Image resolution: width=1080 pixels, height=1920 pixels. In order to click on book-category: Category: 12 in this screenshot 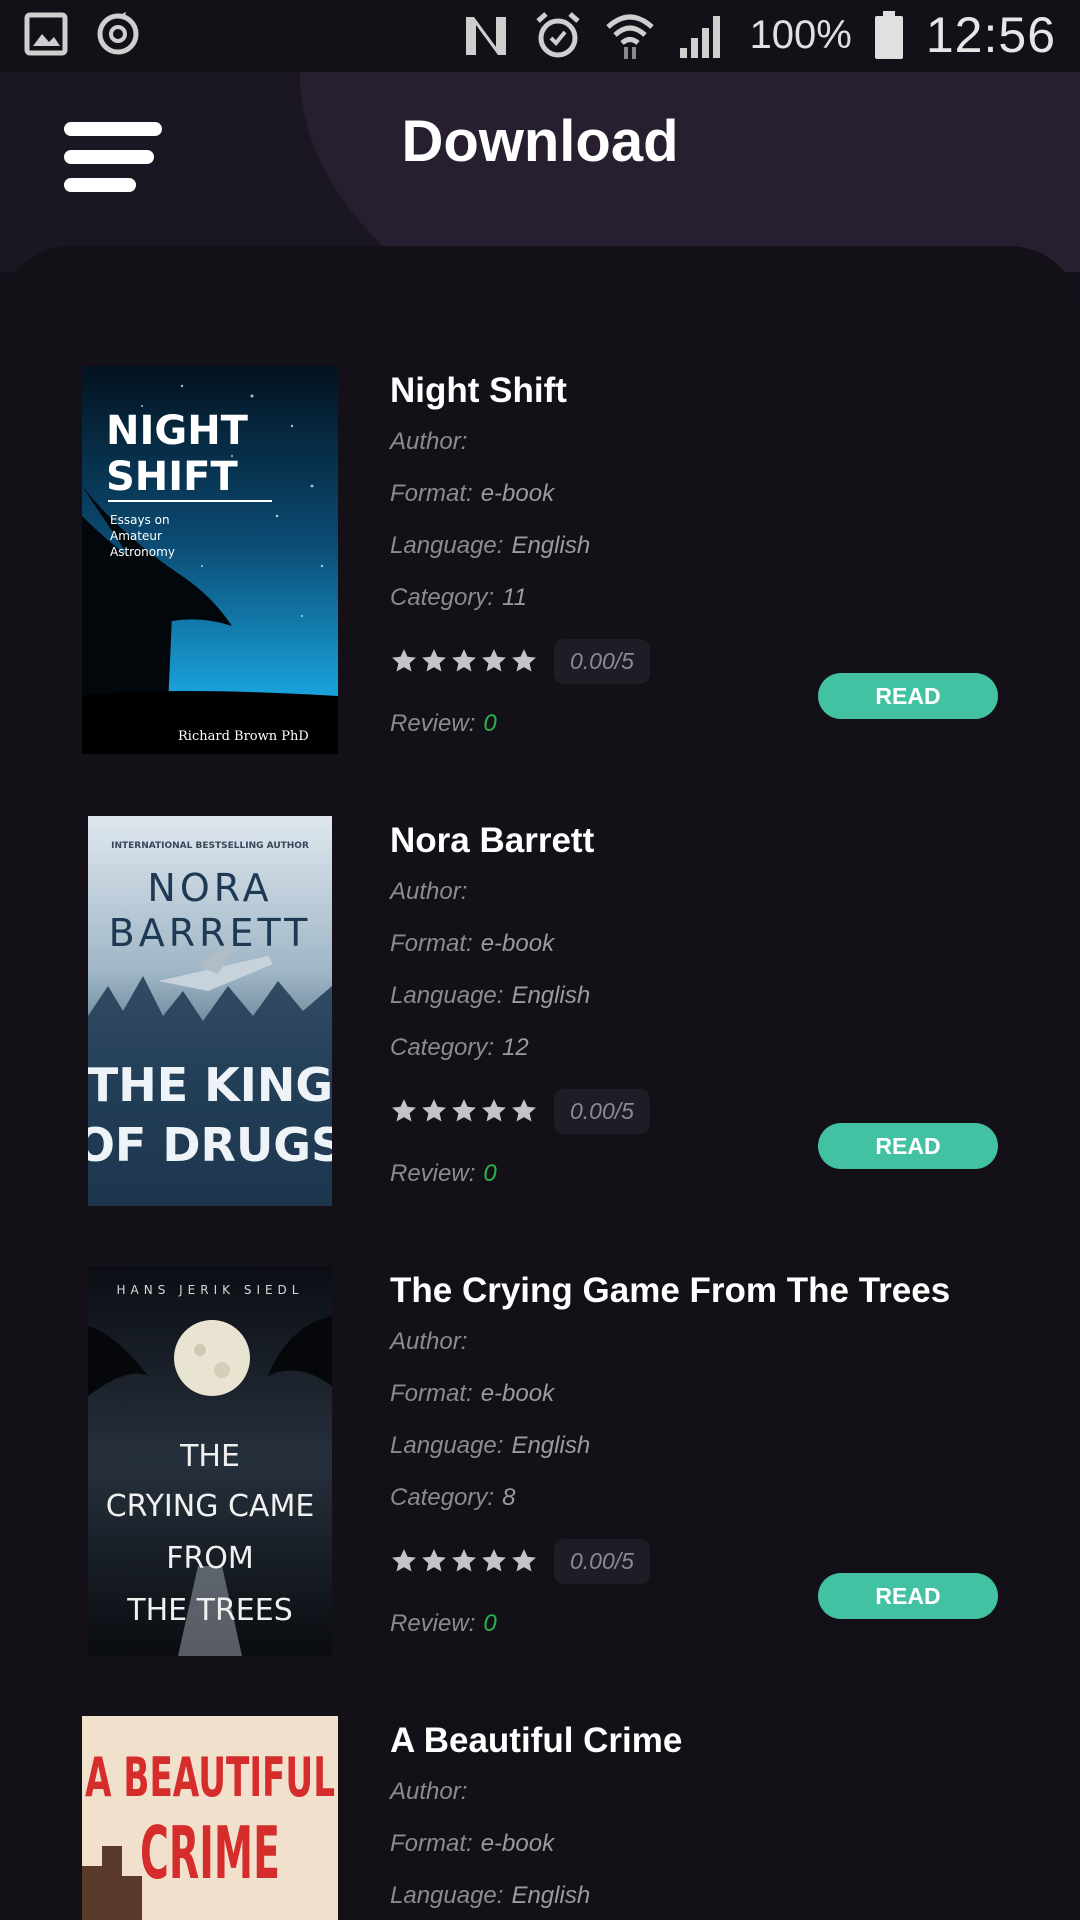, I will do `click(459, 1047)`.